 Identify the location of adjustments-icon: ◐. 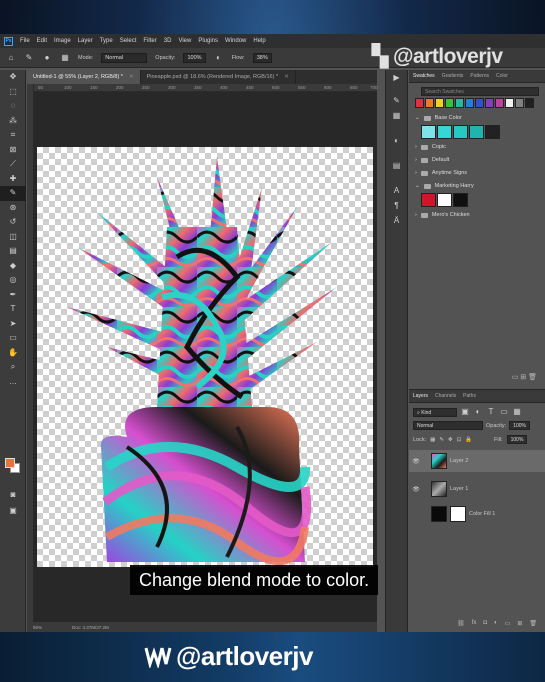
(396, 140).